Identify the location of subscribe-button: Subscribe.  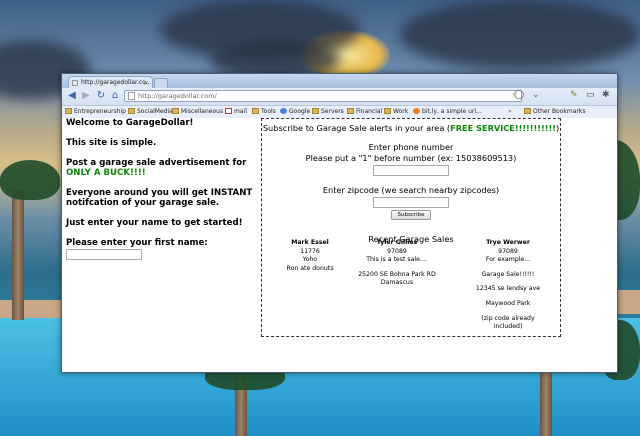
(411, 215).